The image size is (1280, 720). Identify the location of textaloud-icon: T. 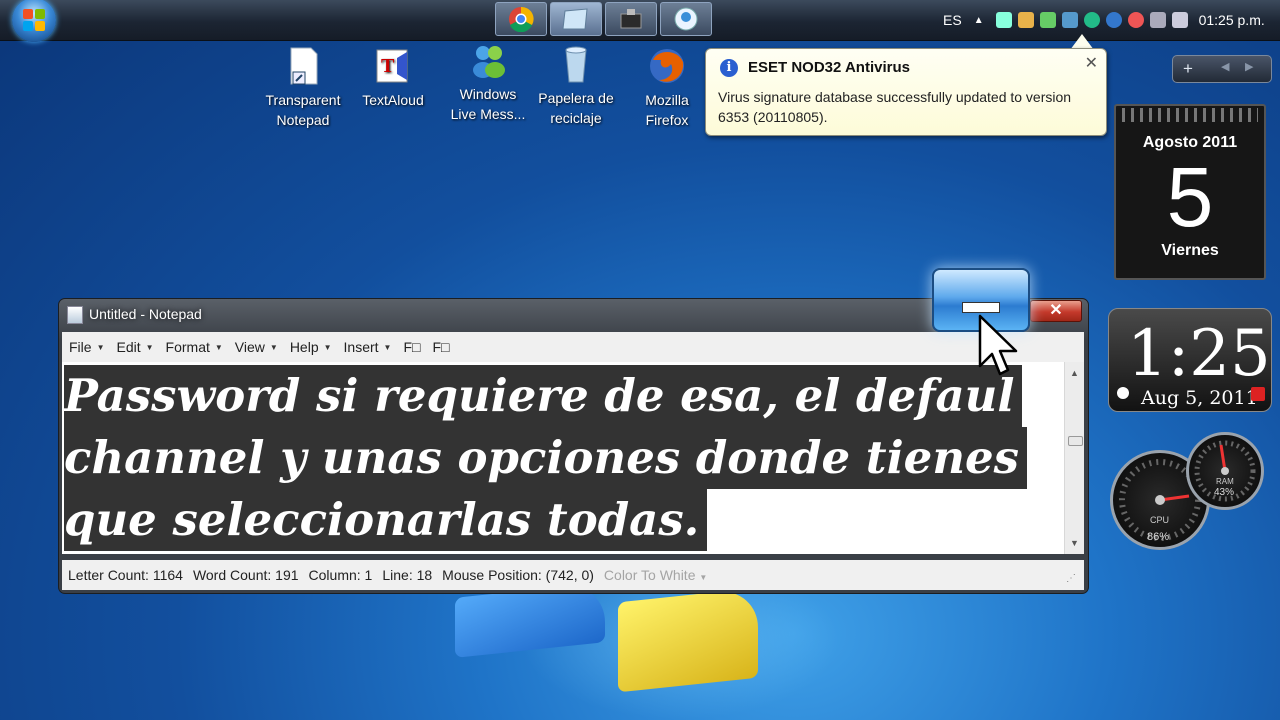
(393, 66).